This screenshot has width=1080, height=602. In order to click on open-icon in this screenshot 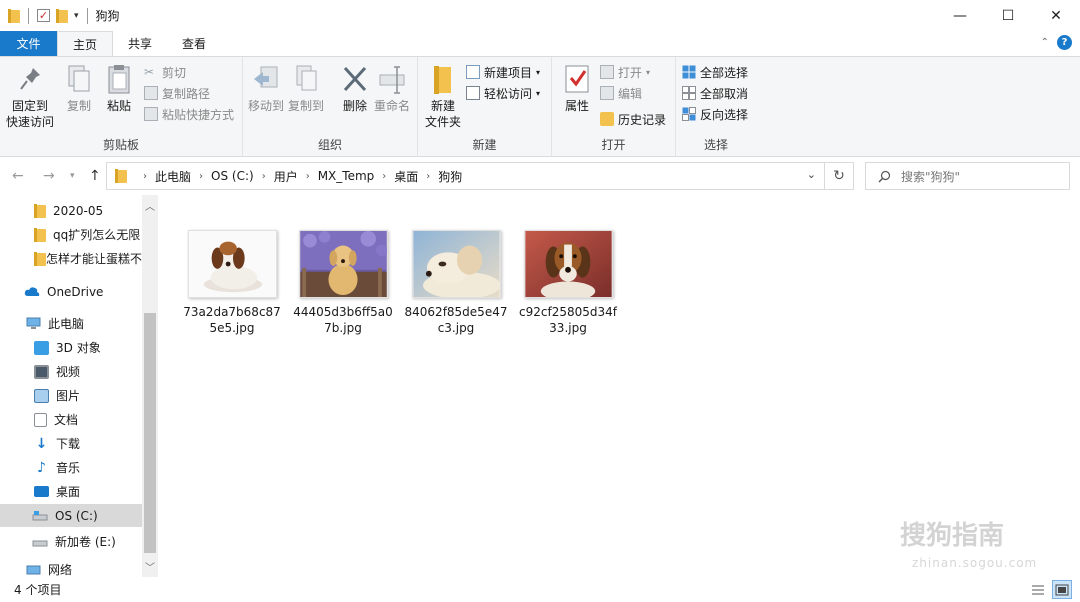, I will do `click(607, 72)`.